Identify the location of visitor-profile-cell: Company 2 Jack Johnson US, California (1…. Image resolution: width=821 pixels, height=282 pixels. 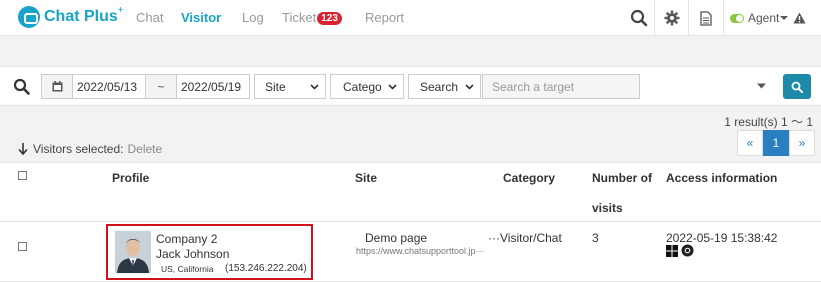
(209, 252).